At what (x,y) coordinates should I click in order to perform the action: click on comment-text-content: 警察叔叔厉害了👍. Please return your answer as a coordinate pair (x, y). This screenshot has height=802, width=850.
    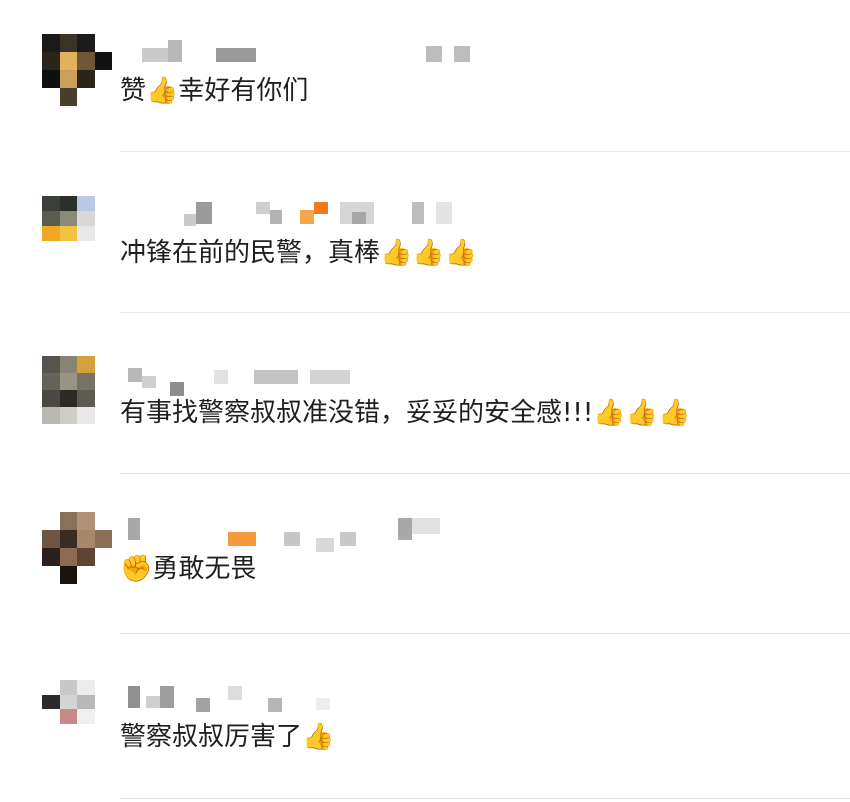
    Looking at the image, I should click on (227, 737).